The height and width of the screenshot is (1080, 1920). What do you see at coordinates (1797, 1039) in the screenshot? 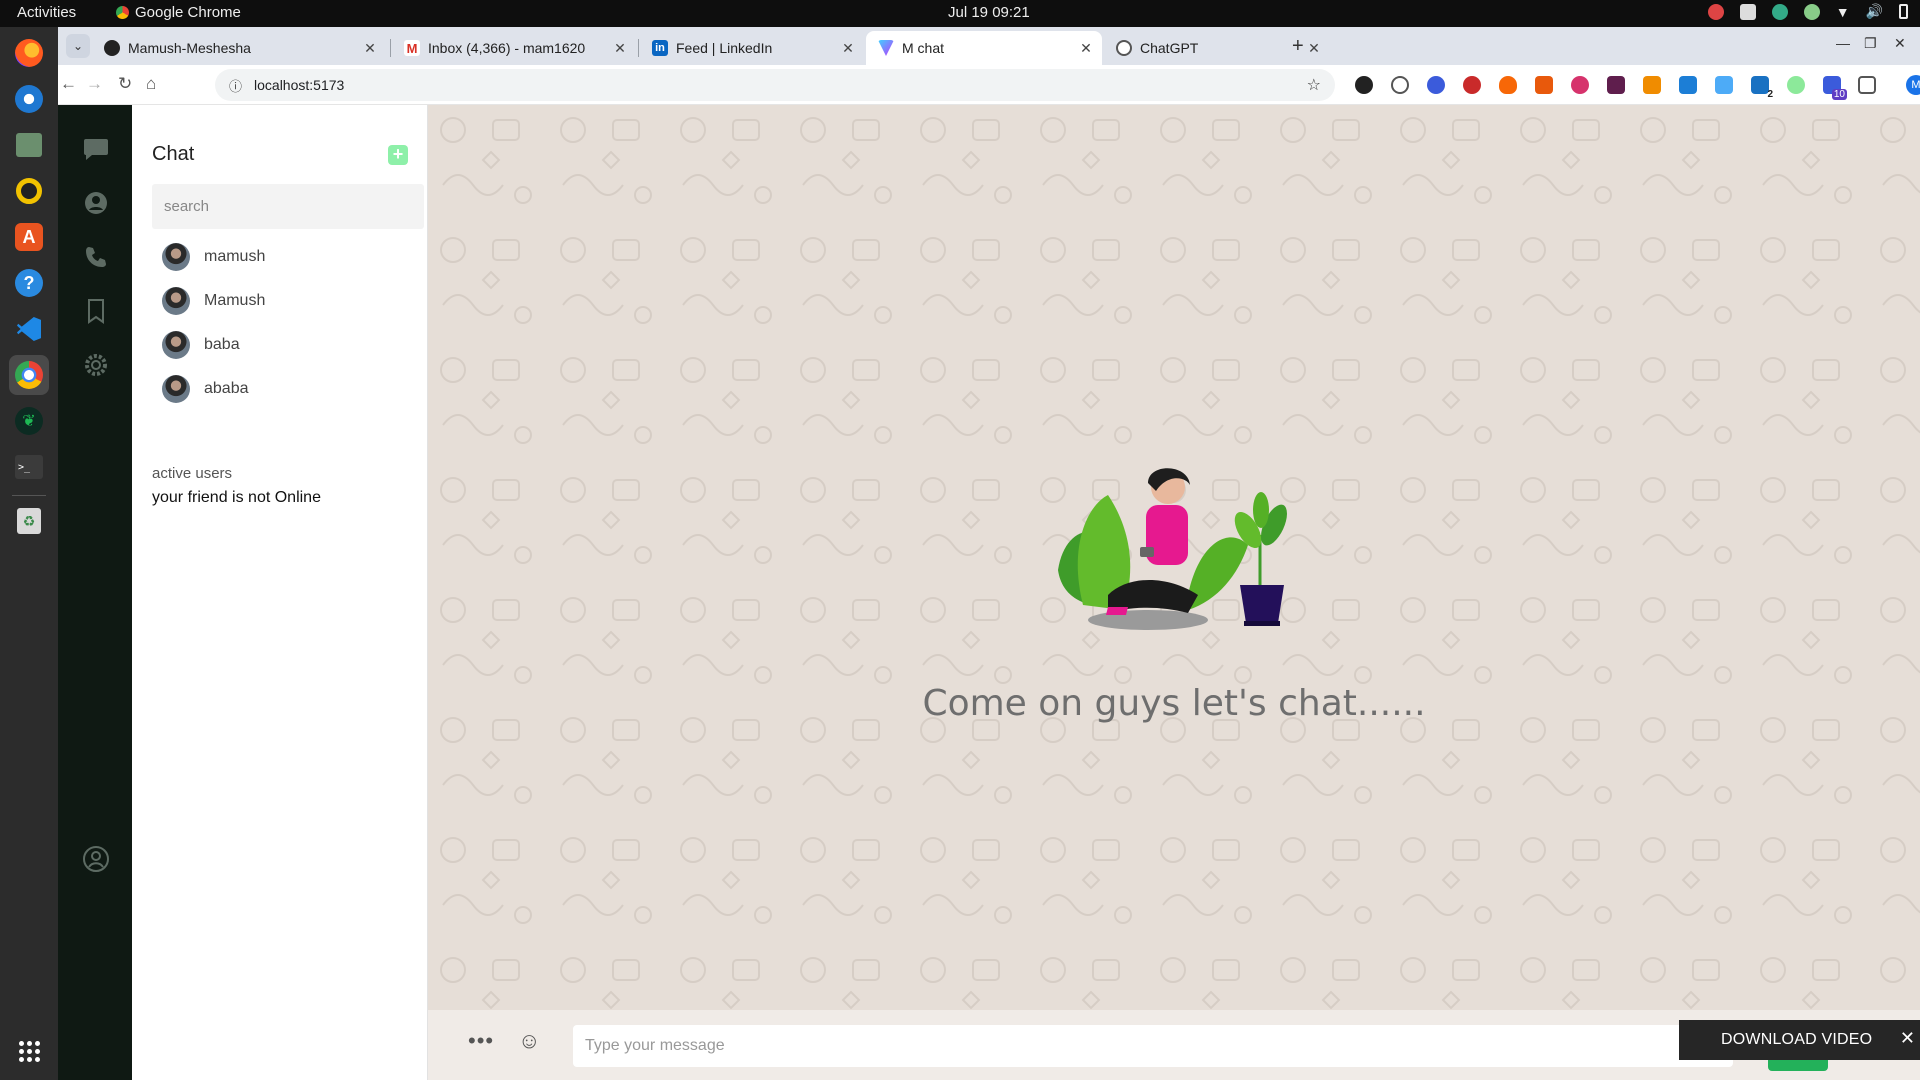
I see `download-video-label: DOWNLOAD VIDEO` at bounding box center [1797, 1039].